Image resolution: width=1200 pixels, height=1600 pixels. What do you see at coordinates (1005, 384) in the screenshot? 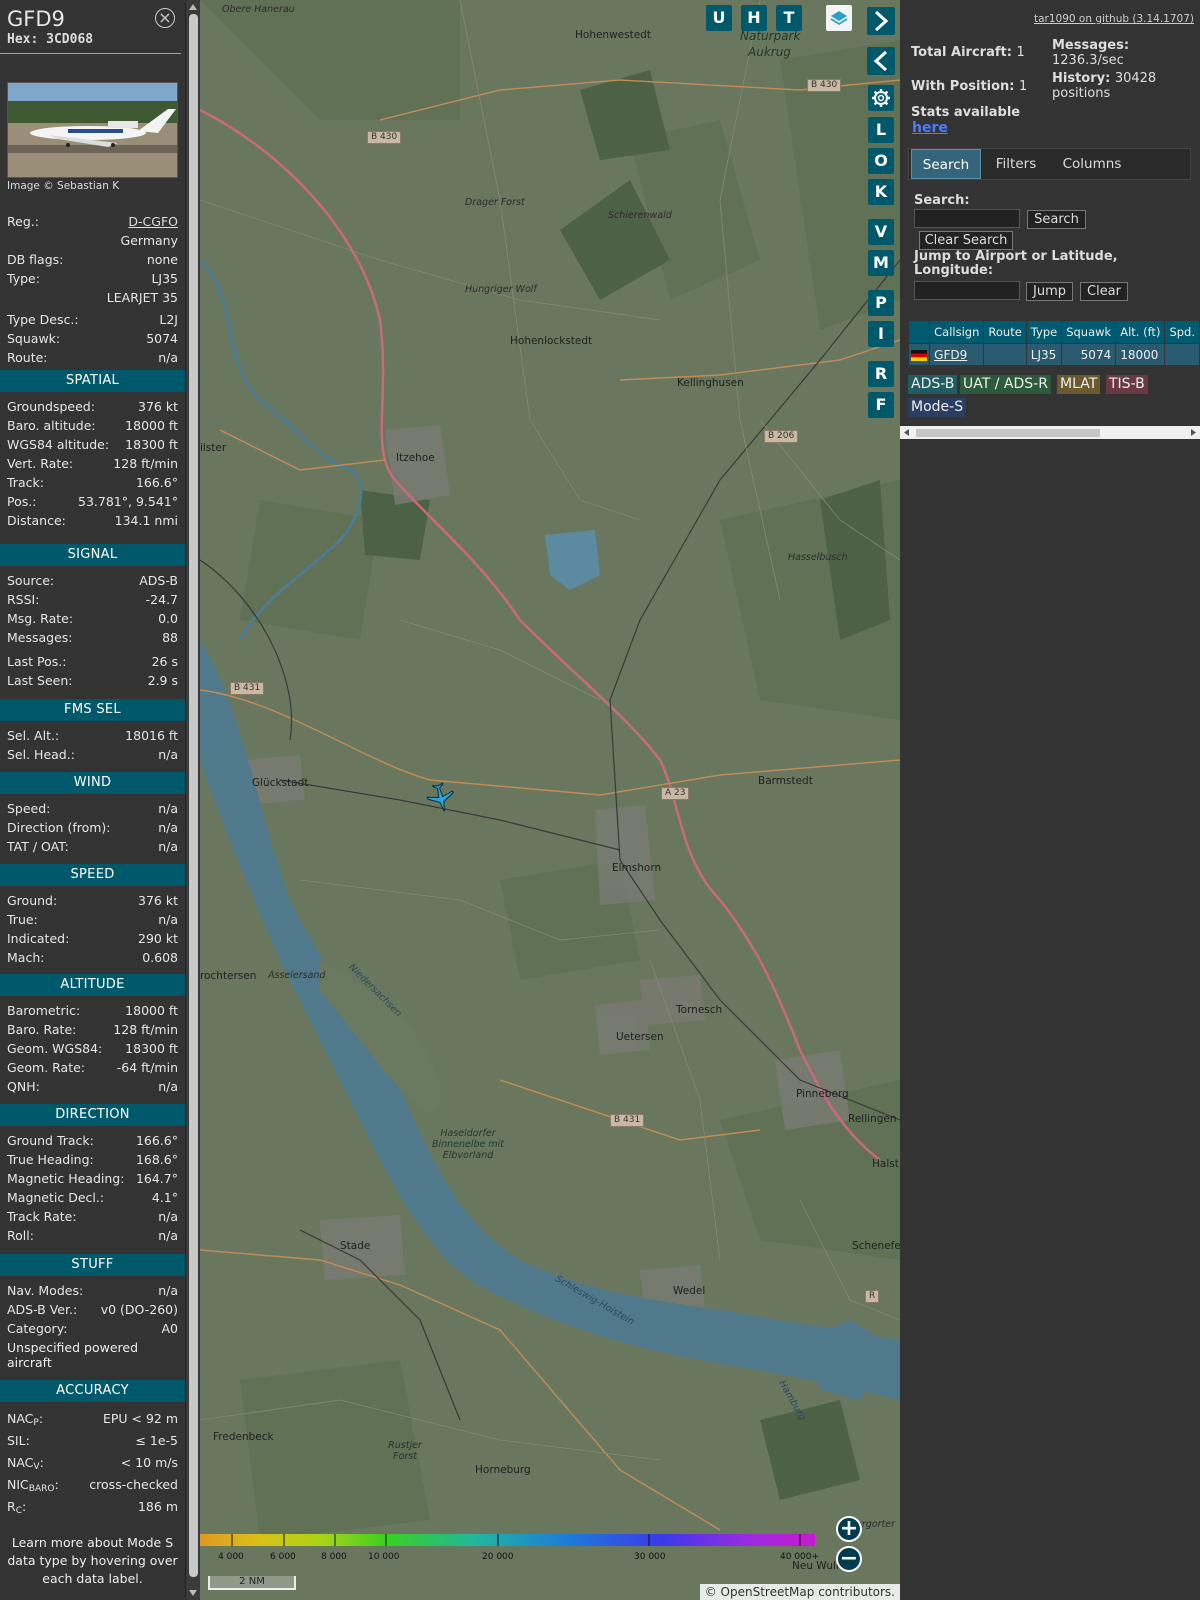
I see `source-uat-badge: UAT / ADS-R` at bounding box center [1005, 384].